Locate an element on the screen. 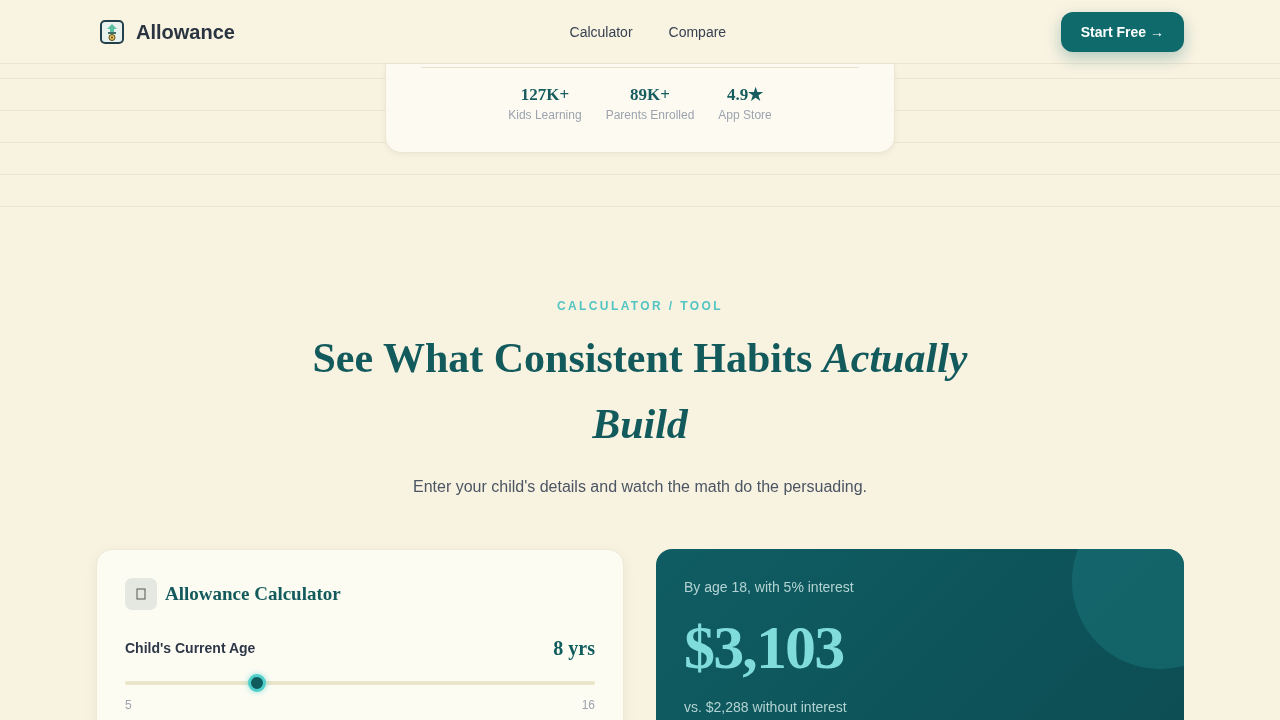 The width and height of the screenshot is (1280, 720). slider-value: 8 yrs is located at coordinates (574, 649).